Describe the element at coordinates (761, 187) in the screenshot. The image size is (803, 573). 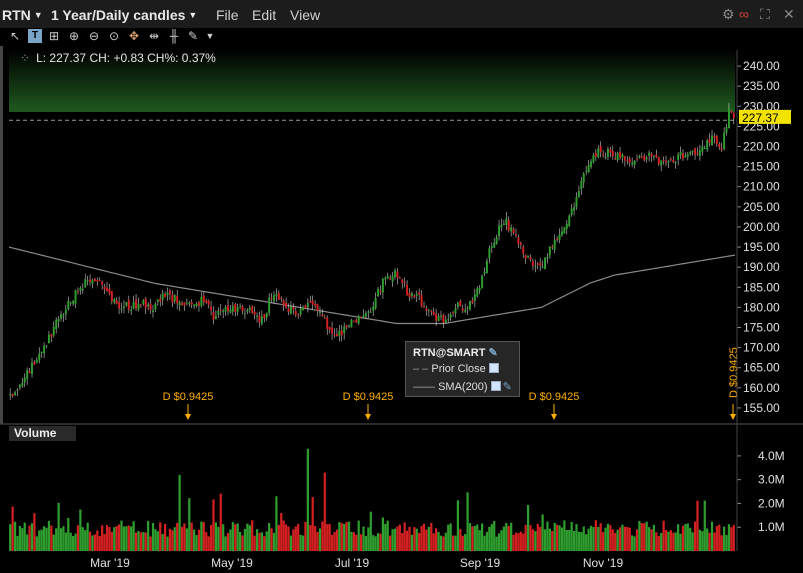
I see `price-tick-label: 210.00` at that location.